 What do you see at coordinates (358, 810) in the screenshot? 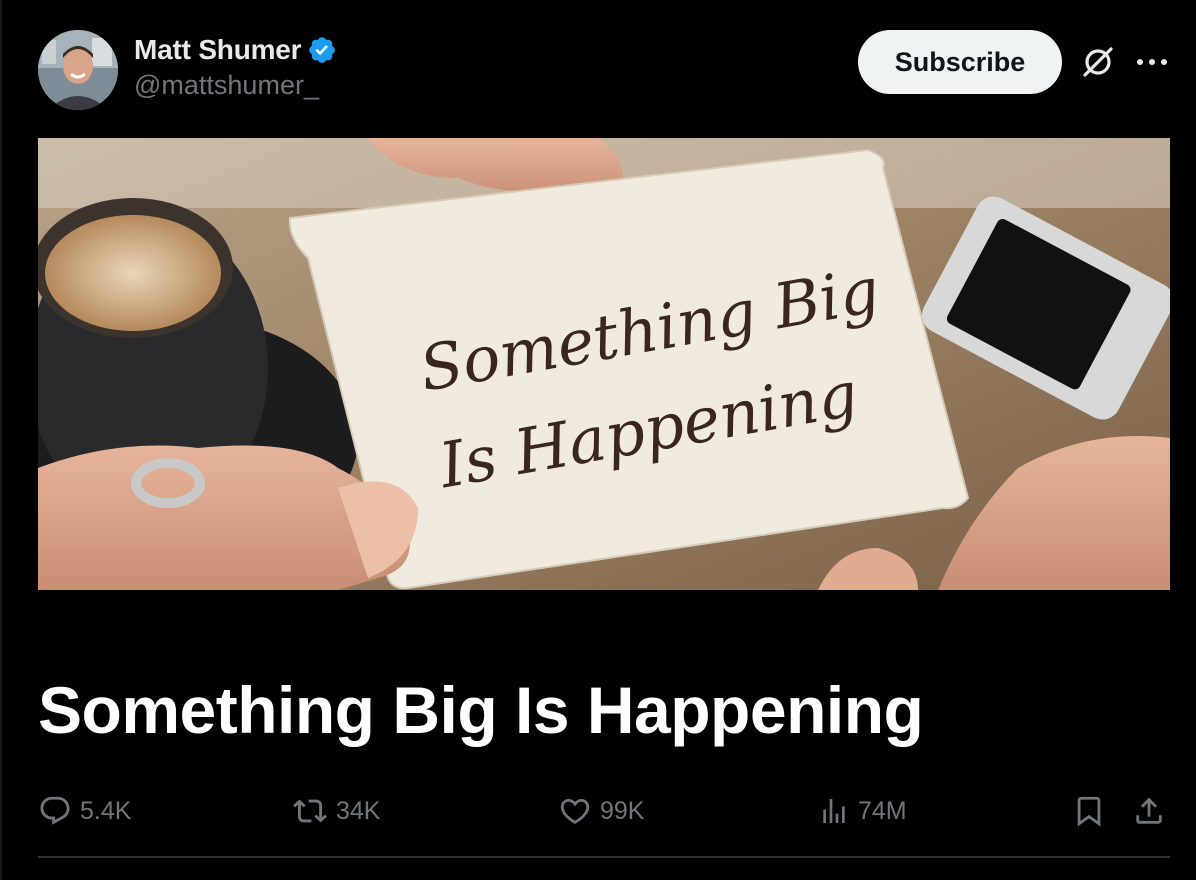
I see `repost-count: 34K` at bounding box center [358, 810].